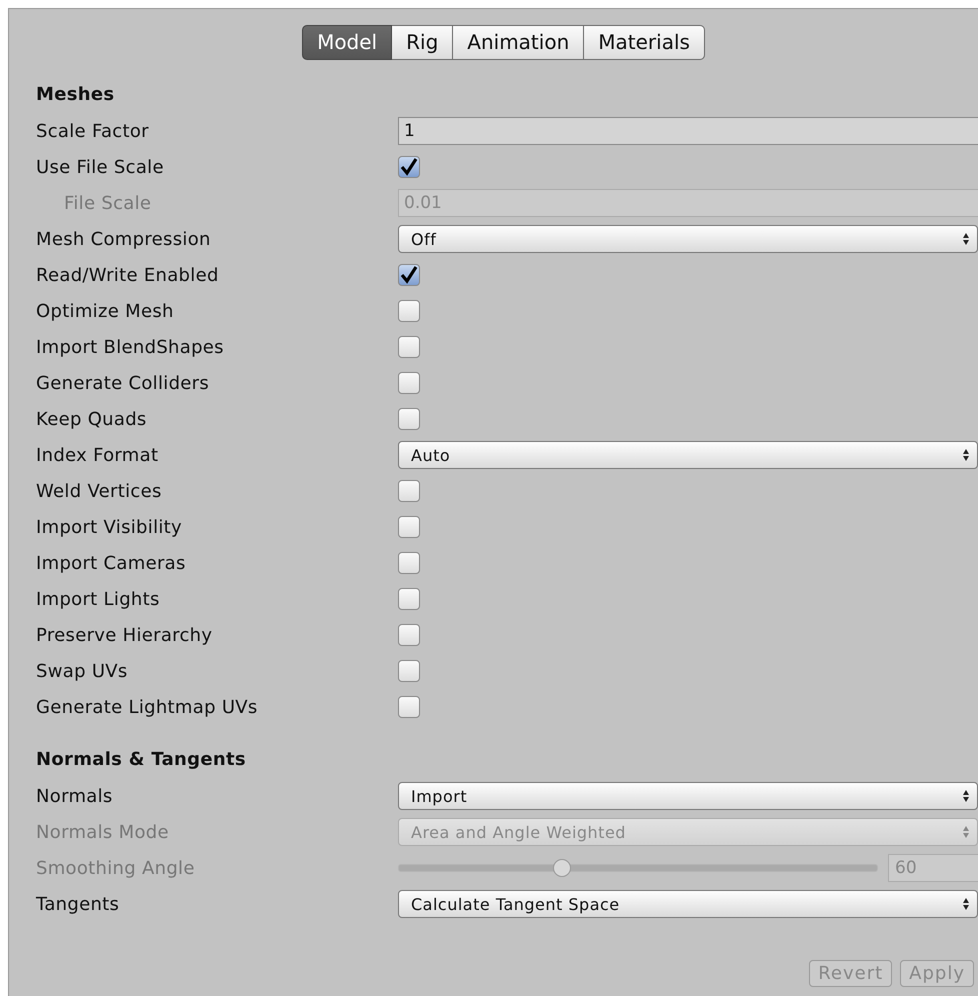  What do you see at coordinates (107, 203) in the screenshot?
I see `field-label: File Scale` at bounding box center [107, 203].